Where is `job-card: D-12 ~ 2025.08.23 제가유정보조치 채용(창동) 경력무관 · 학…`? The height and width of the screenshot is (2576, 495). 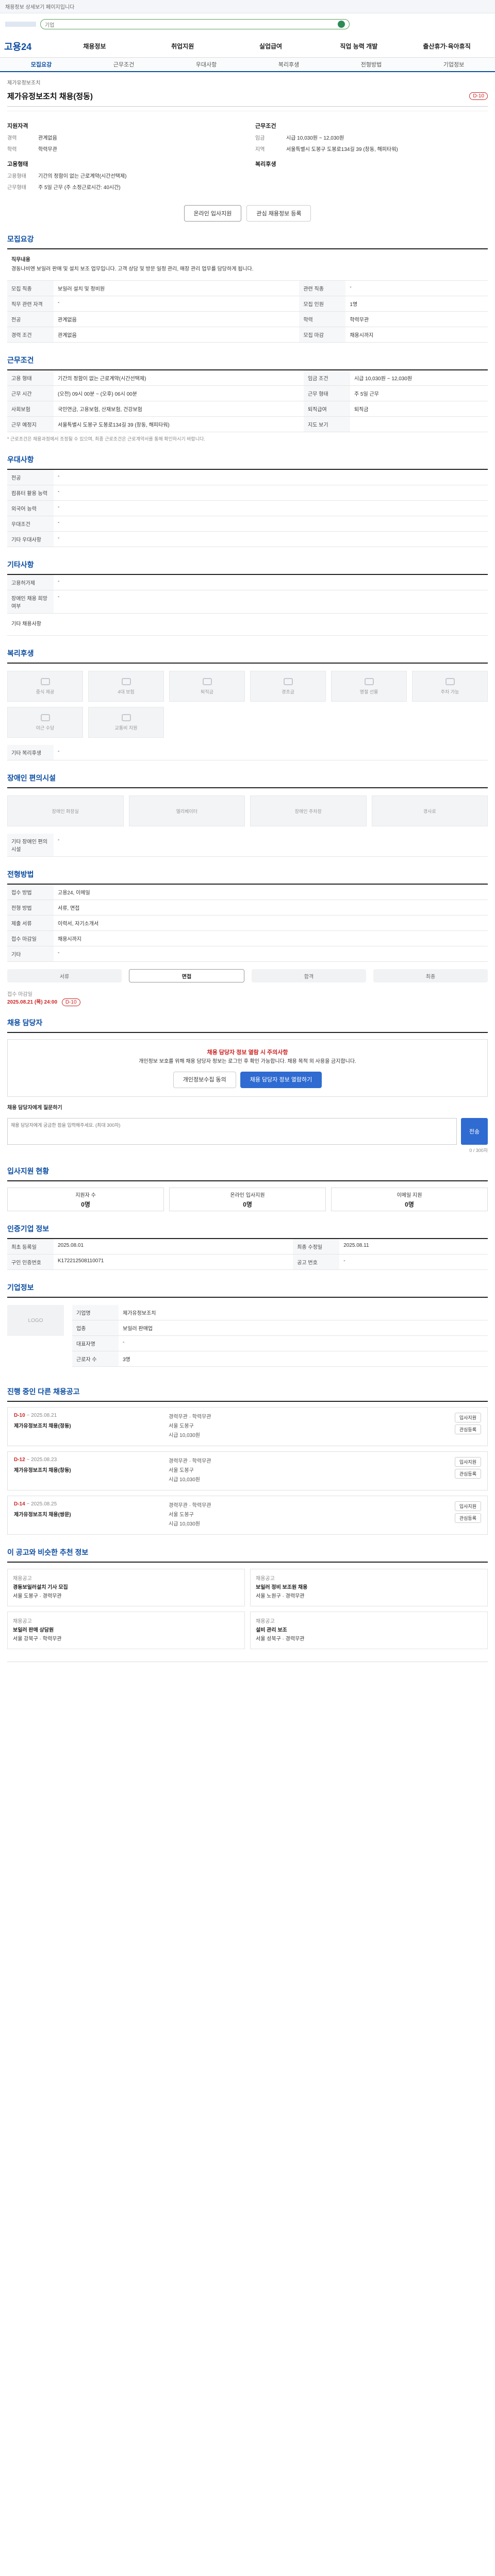 job-card: D-12 ~ 2025.08.23 제가유정보조치 채용(창동) 경력무관 · 학… is located at coordinates (247, 1470).